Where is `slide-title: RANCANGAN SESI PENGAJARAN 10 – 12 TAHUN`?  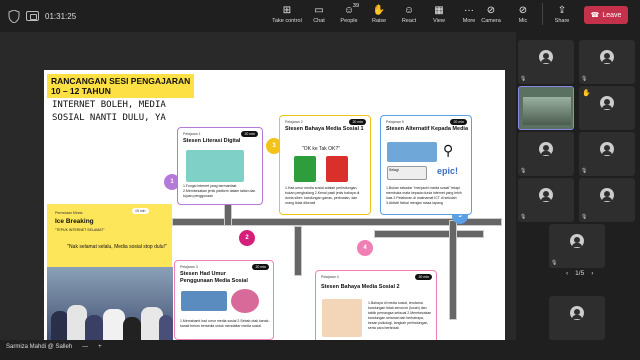
slide-title: RANCANGAN SESI PENGAJARAN 10 – 12 TAHUN is located at coordinates (121, 86).